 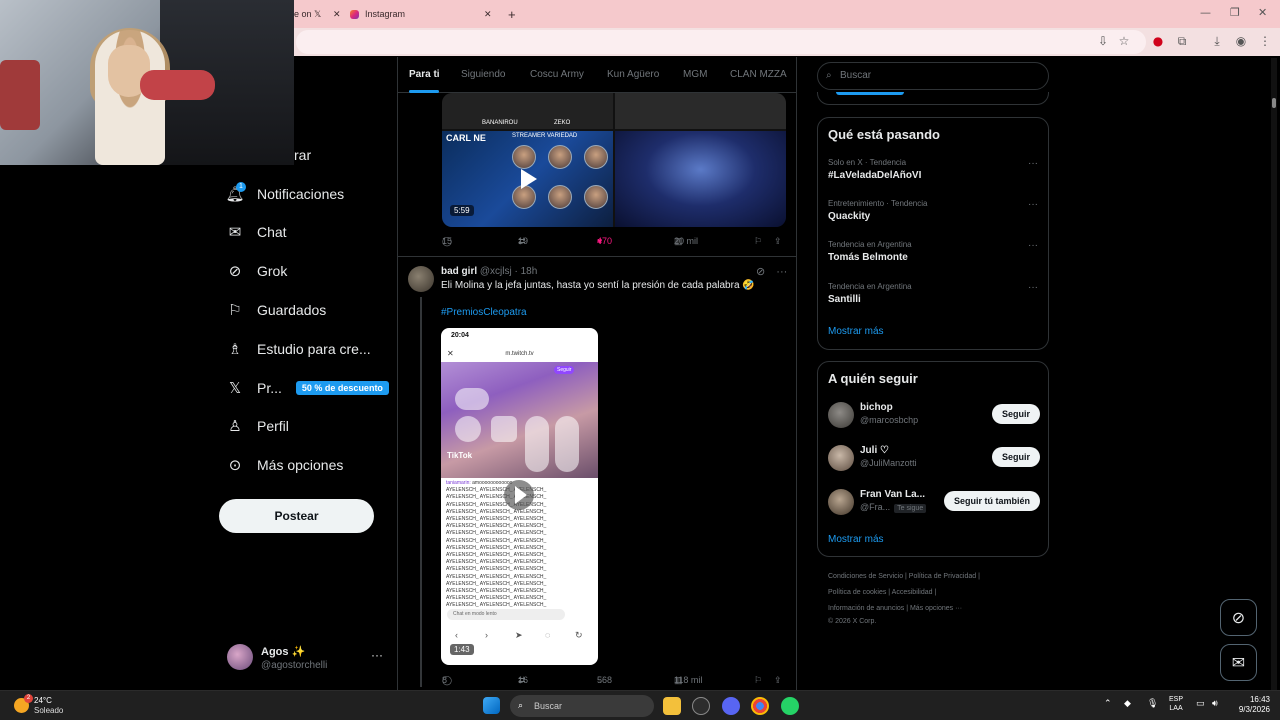 What do you see at coordinates (870, 93) in the screenshot?
I see `subscribe-button-edge` at bounding box center [870, 93].